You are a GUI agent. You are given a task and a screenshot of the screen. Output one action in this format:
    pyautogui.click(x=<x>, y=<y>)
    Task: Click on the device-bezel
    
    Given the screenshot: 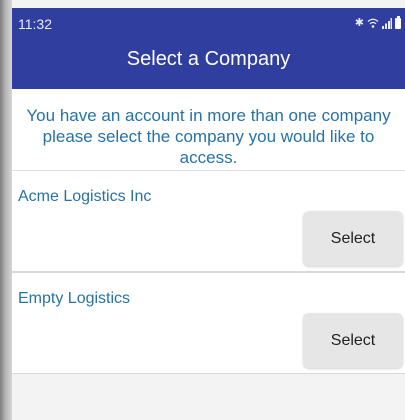 What is the action you would take?
    pyautogui.click(x=6, y=210)
    